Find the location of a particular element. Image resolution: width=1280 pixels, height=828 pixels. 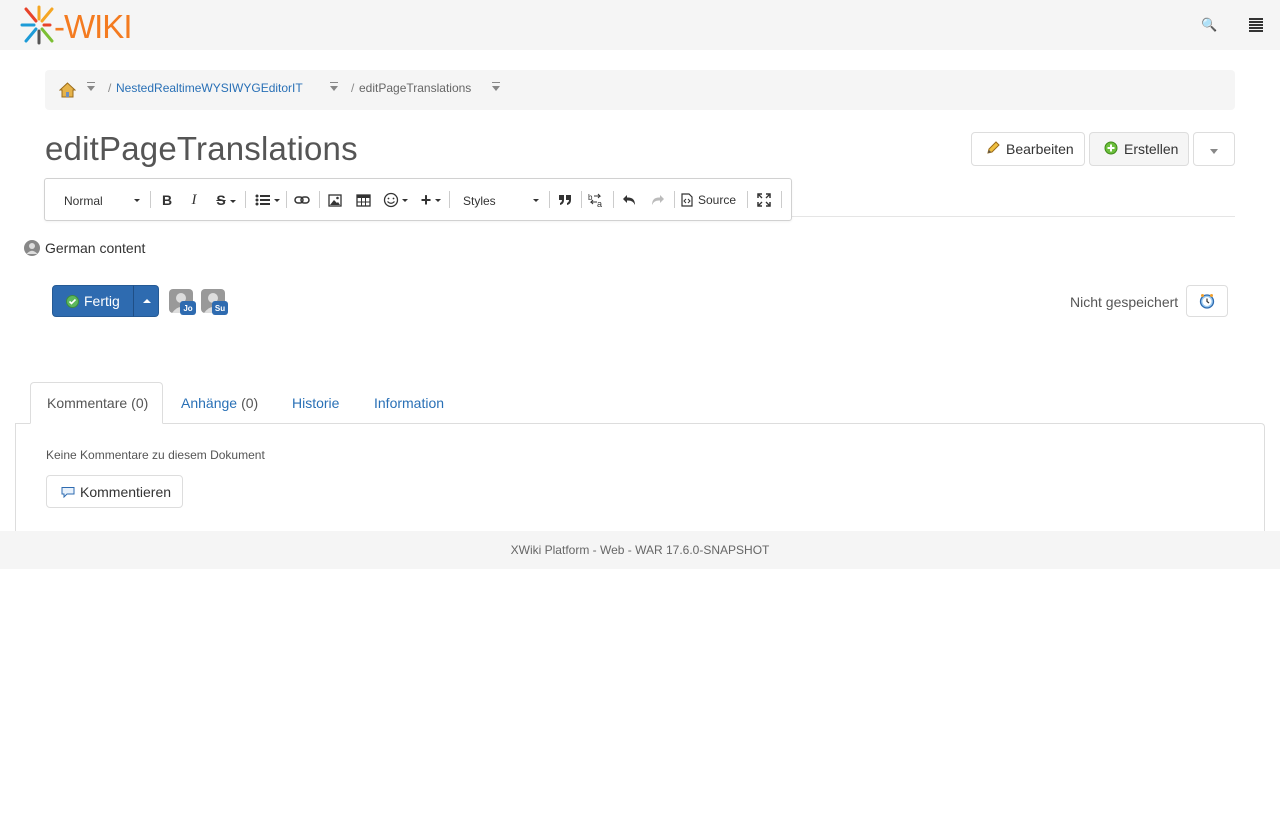

blockquote-button is located at coordinates (565, 200).